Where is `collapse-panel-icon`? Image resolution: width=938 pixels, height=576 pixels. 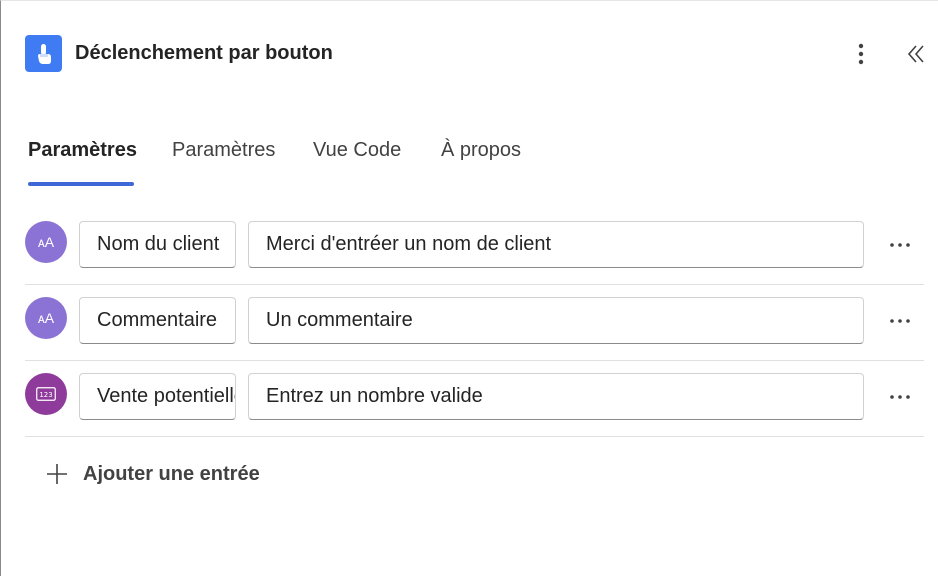 collapse-panel-icon is located at coordinates (916, 54).